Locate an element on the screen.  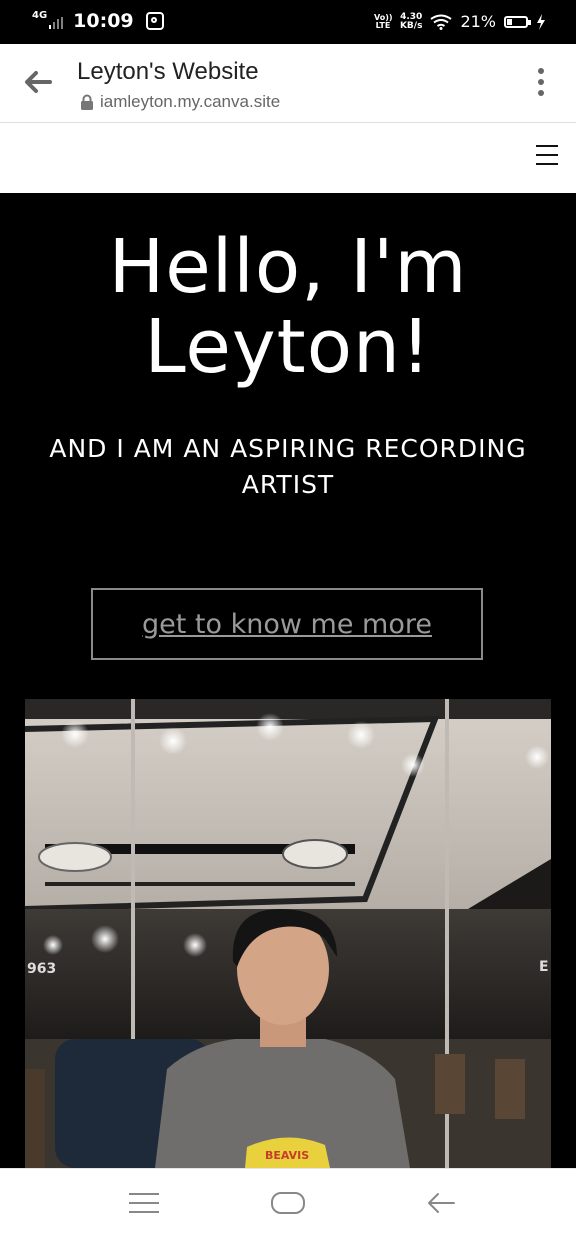
battery-percent: 21% is located at coordinates (478, 21).